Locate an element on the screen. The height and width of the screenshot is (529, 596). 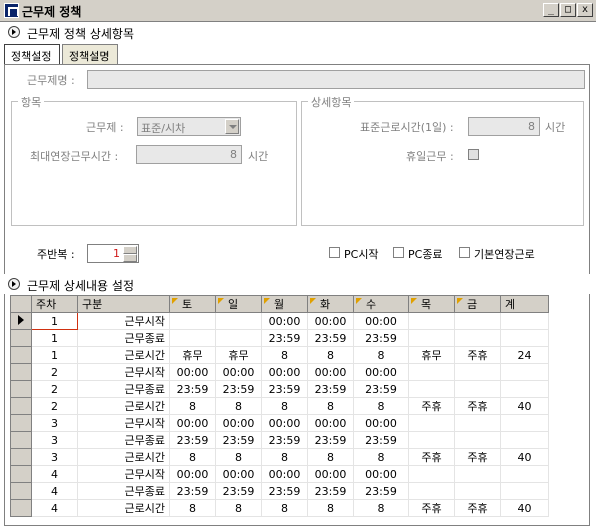
table-cell: 2 is located at coordinates (54, 372).